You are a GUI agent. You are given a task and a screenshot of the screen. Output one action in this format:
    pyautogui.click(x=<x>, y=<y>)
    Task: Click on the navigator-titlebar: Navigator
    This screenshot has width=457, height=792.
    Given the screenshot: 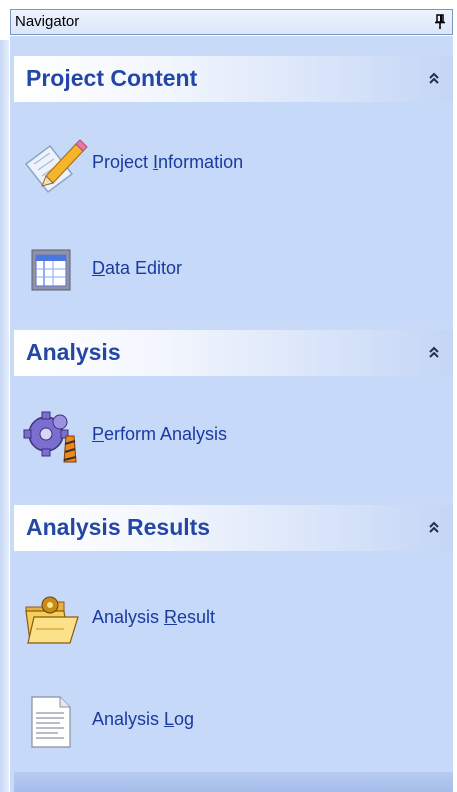 What is the action you would take?
    pyautogui.click(x=231, y=22)
    